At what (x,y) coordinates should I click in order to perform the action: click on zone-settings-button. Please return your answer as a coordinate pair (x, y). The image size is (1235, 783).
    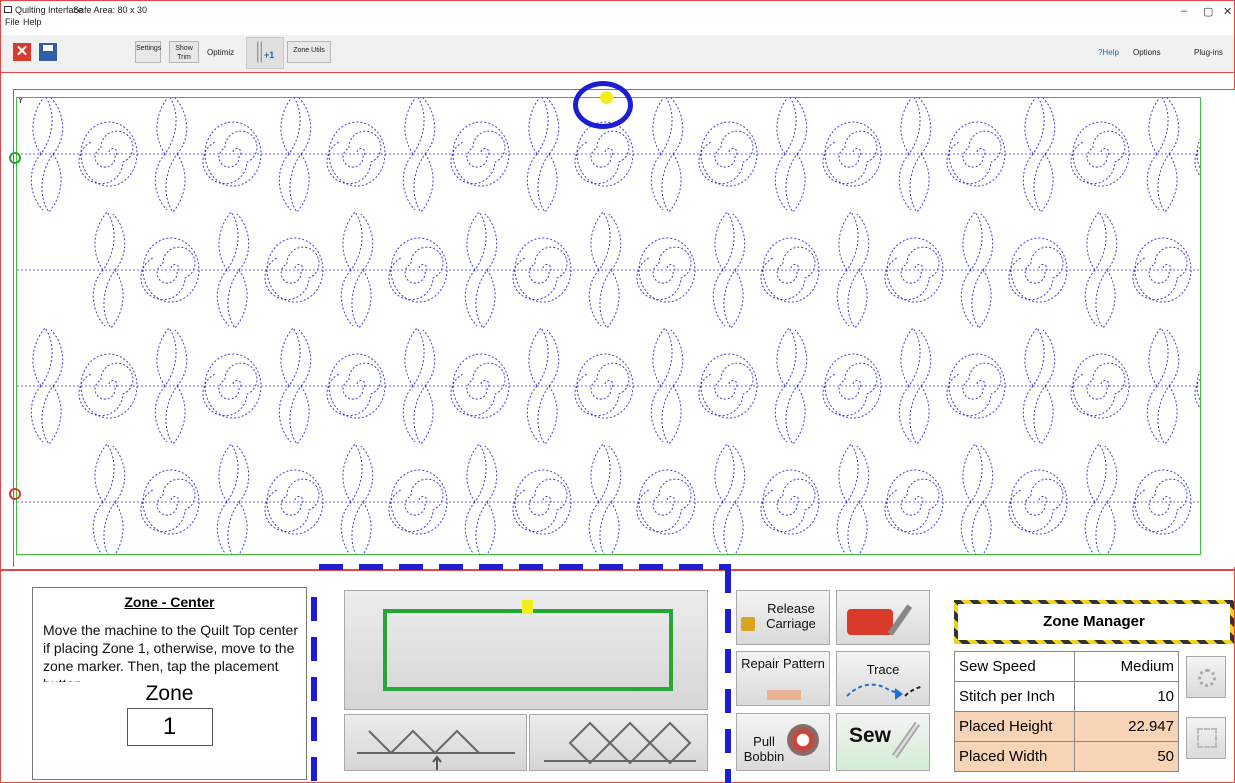
    Looking at the image, I should click on (1206, 677).